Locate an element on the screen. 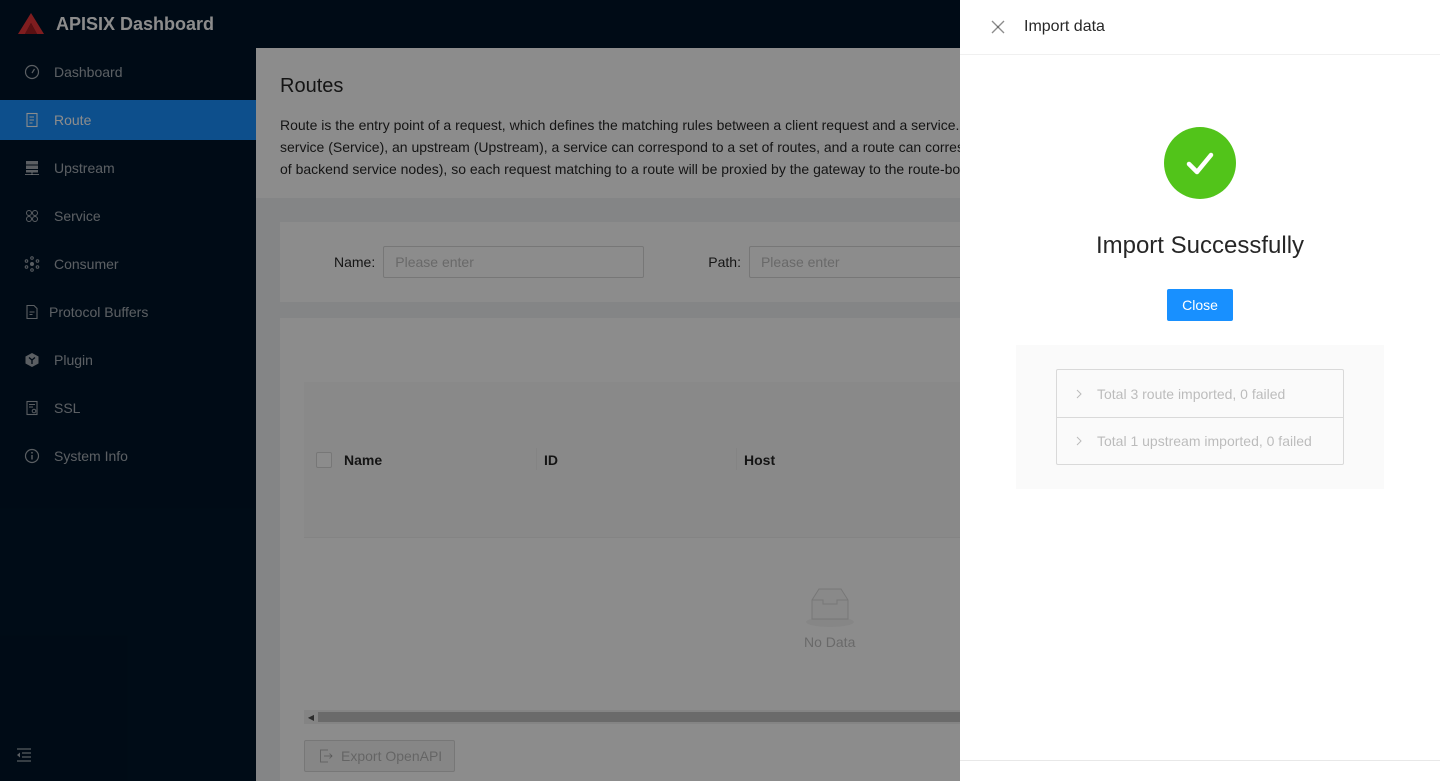 The width and height of the screenshot is (1440, 781). success-icon is located at coordinates (1200, 163).